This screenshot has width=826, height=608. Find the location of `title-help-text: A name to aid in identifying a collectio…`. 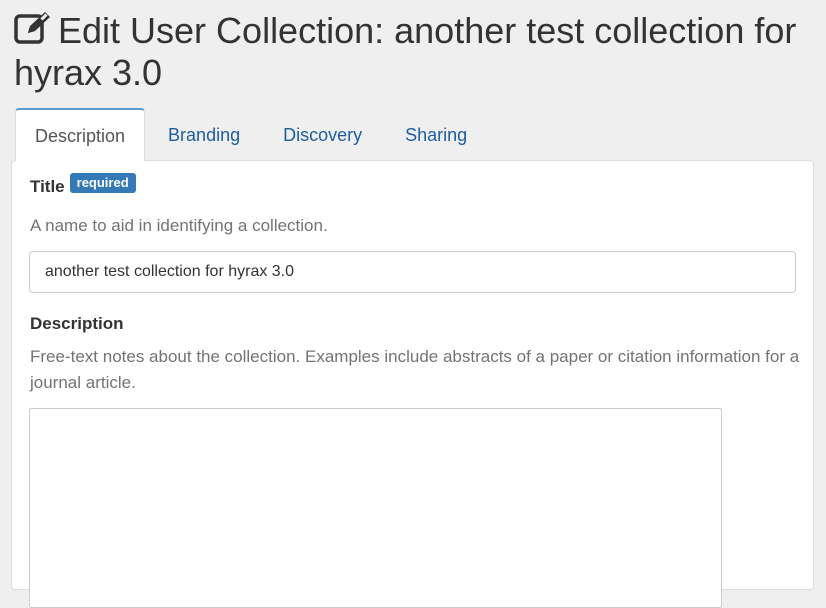

title-help-text: A name to aid in identifying a collectio… is located at coordinates (179, 225).